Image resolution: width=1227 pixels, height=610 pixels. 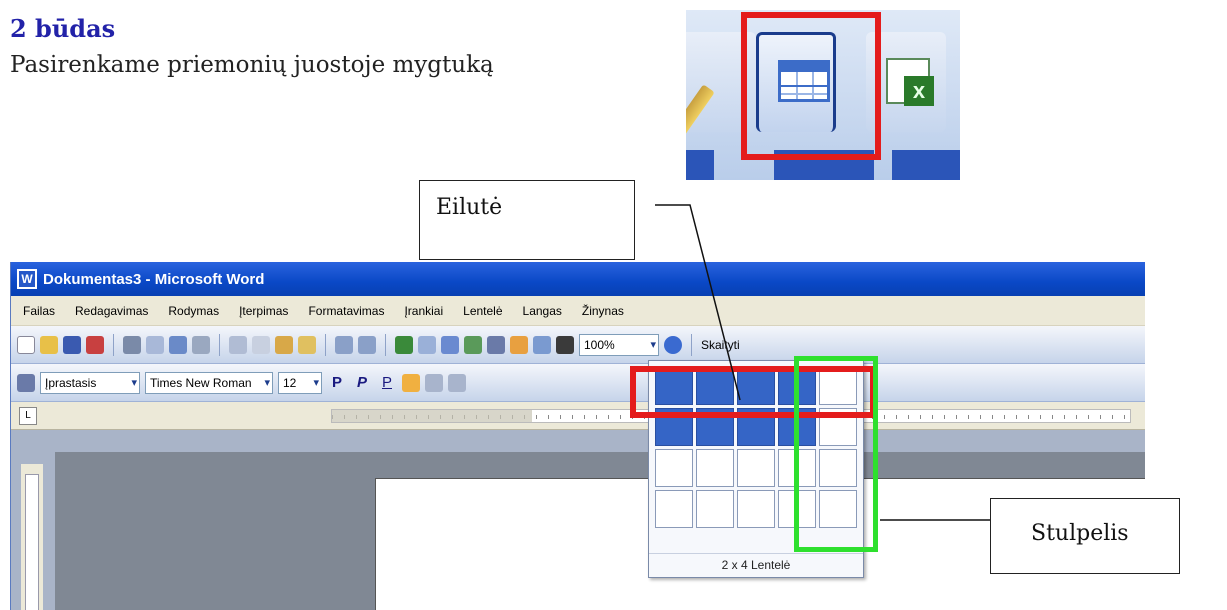 What do you see at coordinates (49, 344) in the screenshot?
I see `open-folder-icon` at bounding box center [49, 344].